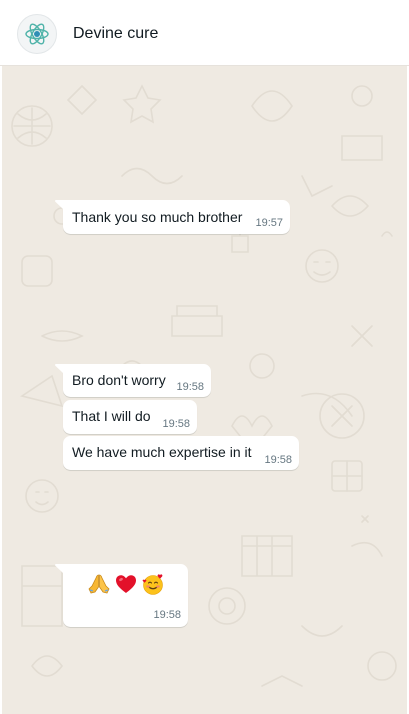  What do you see at coordinates (152, 584) in the screenshot?
I see `smiling-face-with-hearts-icon` at bounding box center [152, 584].